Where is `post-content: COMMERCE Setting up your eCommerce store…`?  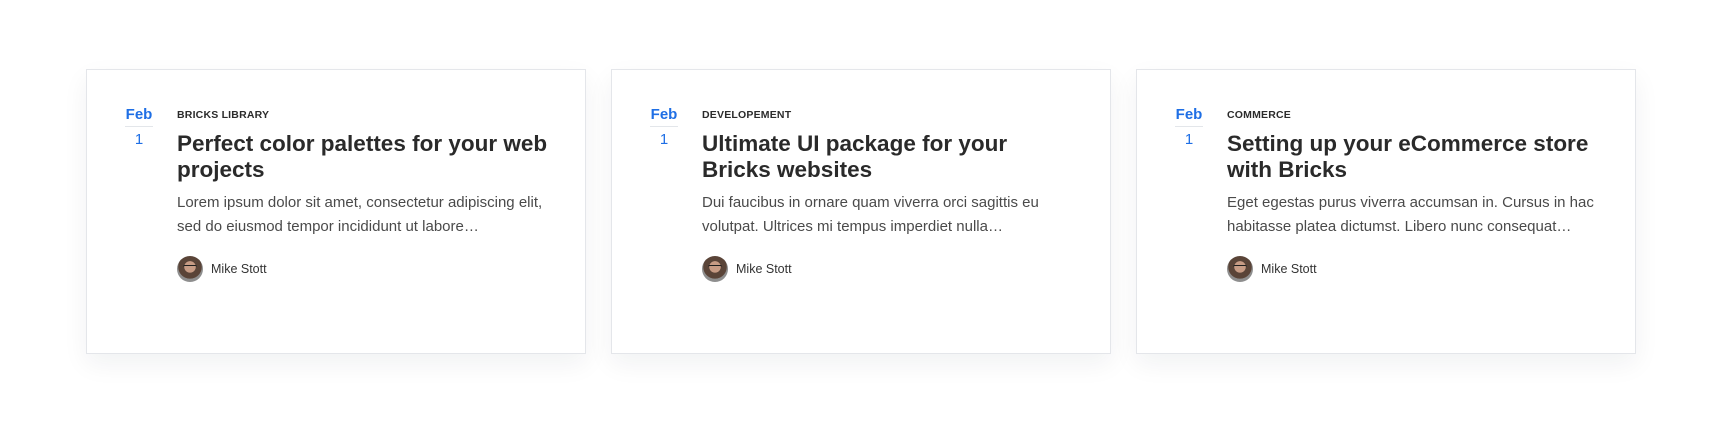 post-content: COMMERCE Setting up your eCommerce store… is located at coordinates (1413, 195).